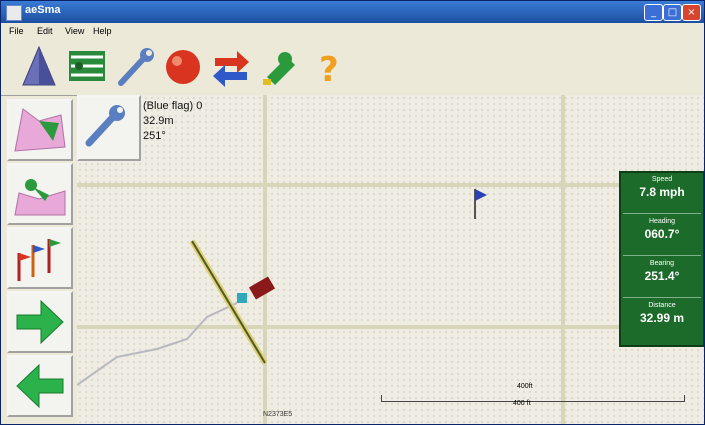  Describe the element at coordinates (228, 302) in the screenshot. I see `implement-boom-edge` at that location.